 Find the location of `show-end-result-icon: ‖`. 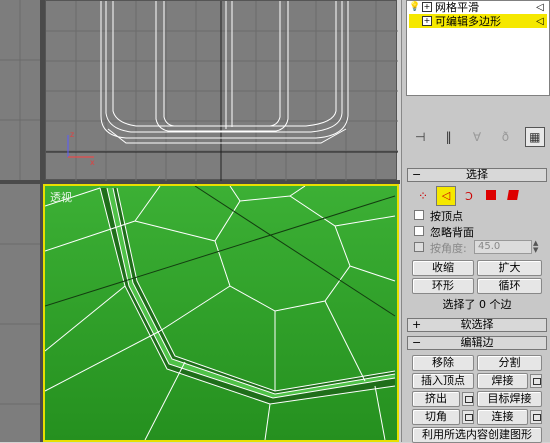

show-end-result-icon: ‖ is located at coordinates (449, 137).